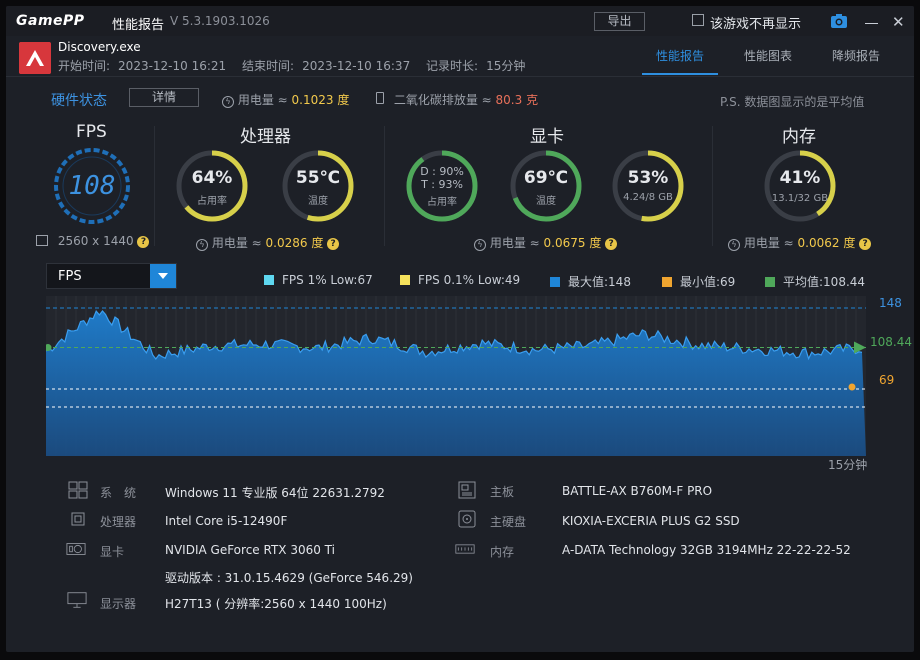 The image size is (920, 660). What do you see at coordinates (212, 201) in the screenshot?
I see `cpu-usage-label: 占用率` at bounding box center [212, 201].